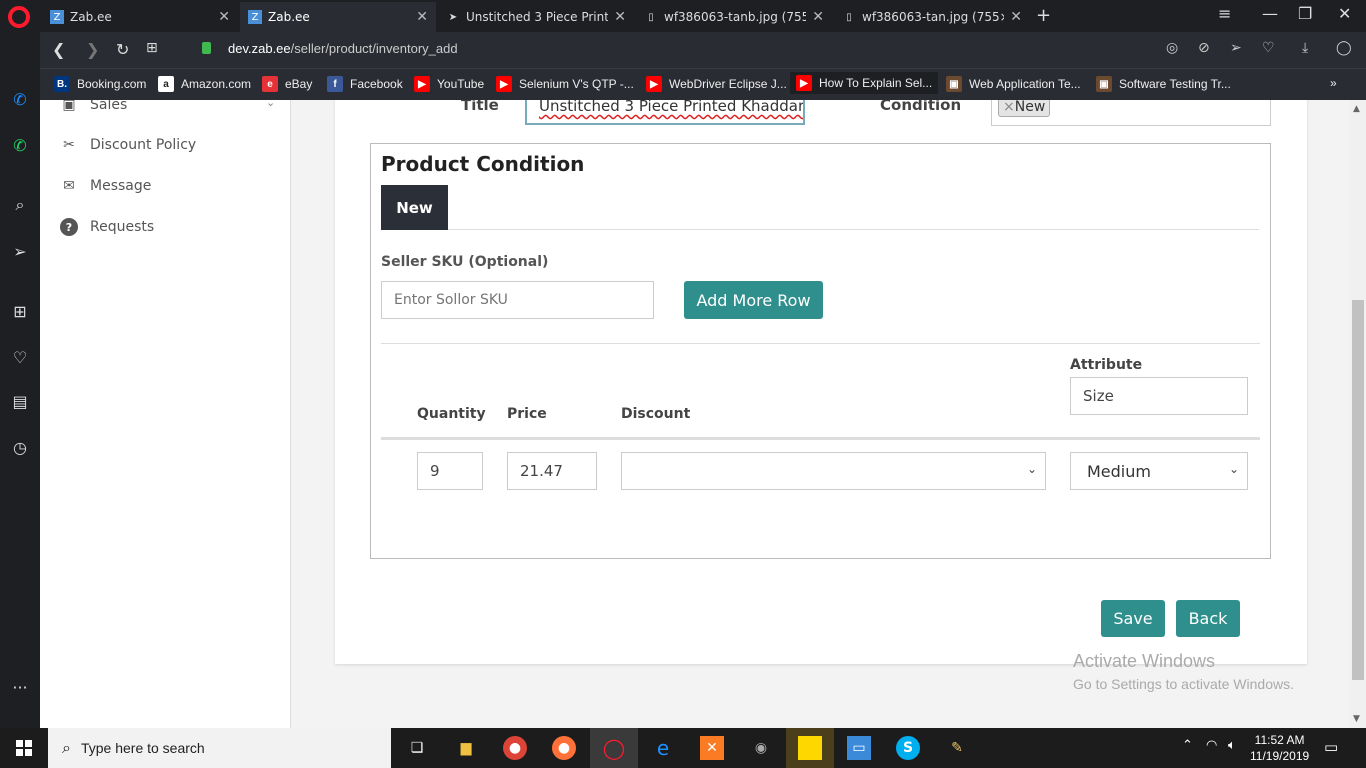 The height and width of the screenshot is (768, 1366). What do you see at coordinates (712, 748) in the screenshot?
I see `xampp-icon: ✕` at bounding box center [712, 748].